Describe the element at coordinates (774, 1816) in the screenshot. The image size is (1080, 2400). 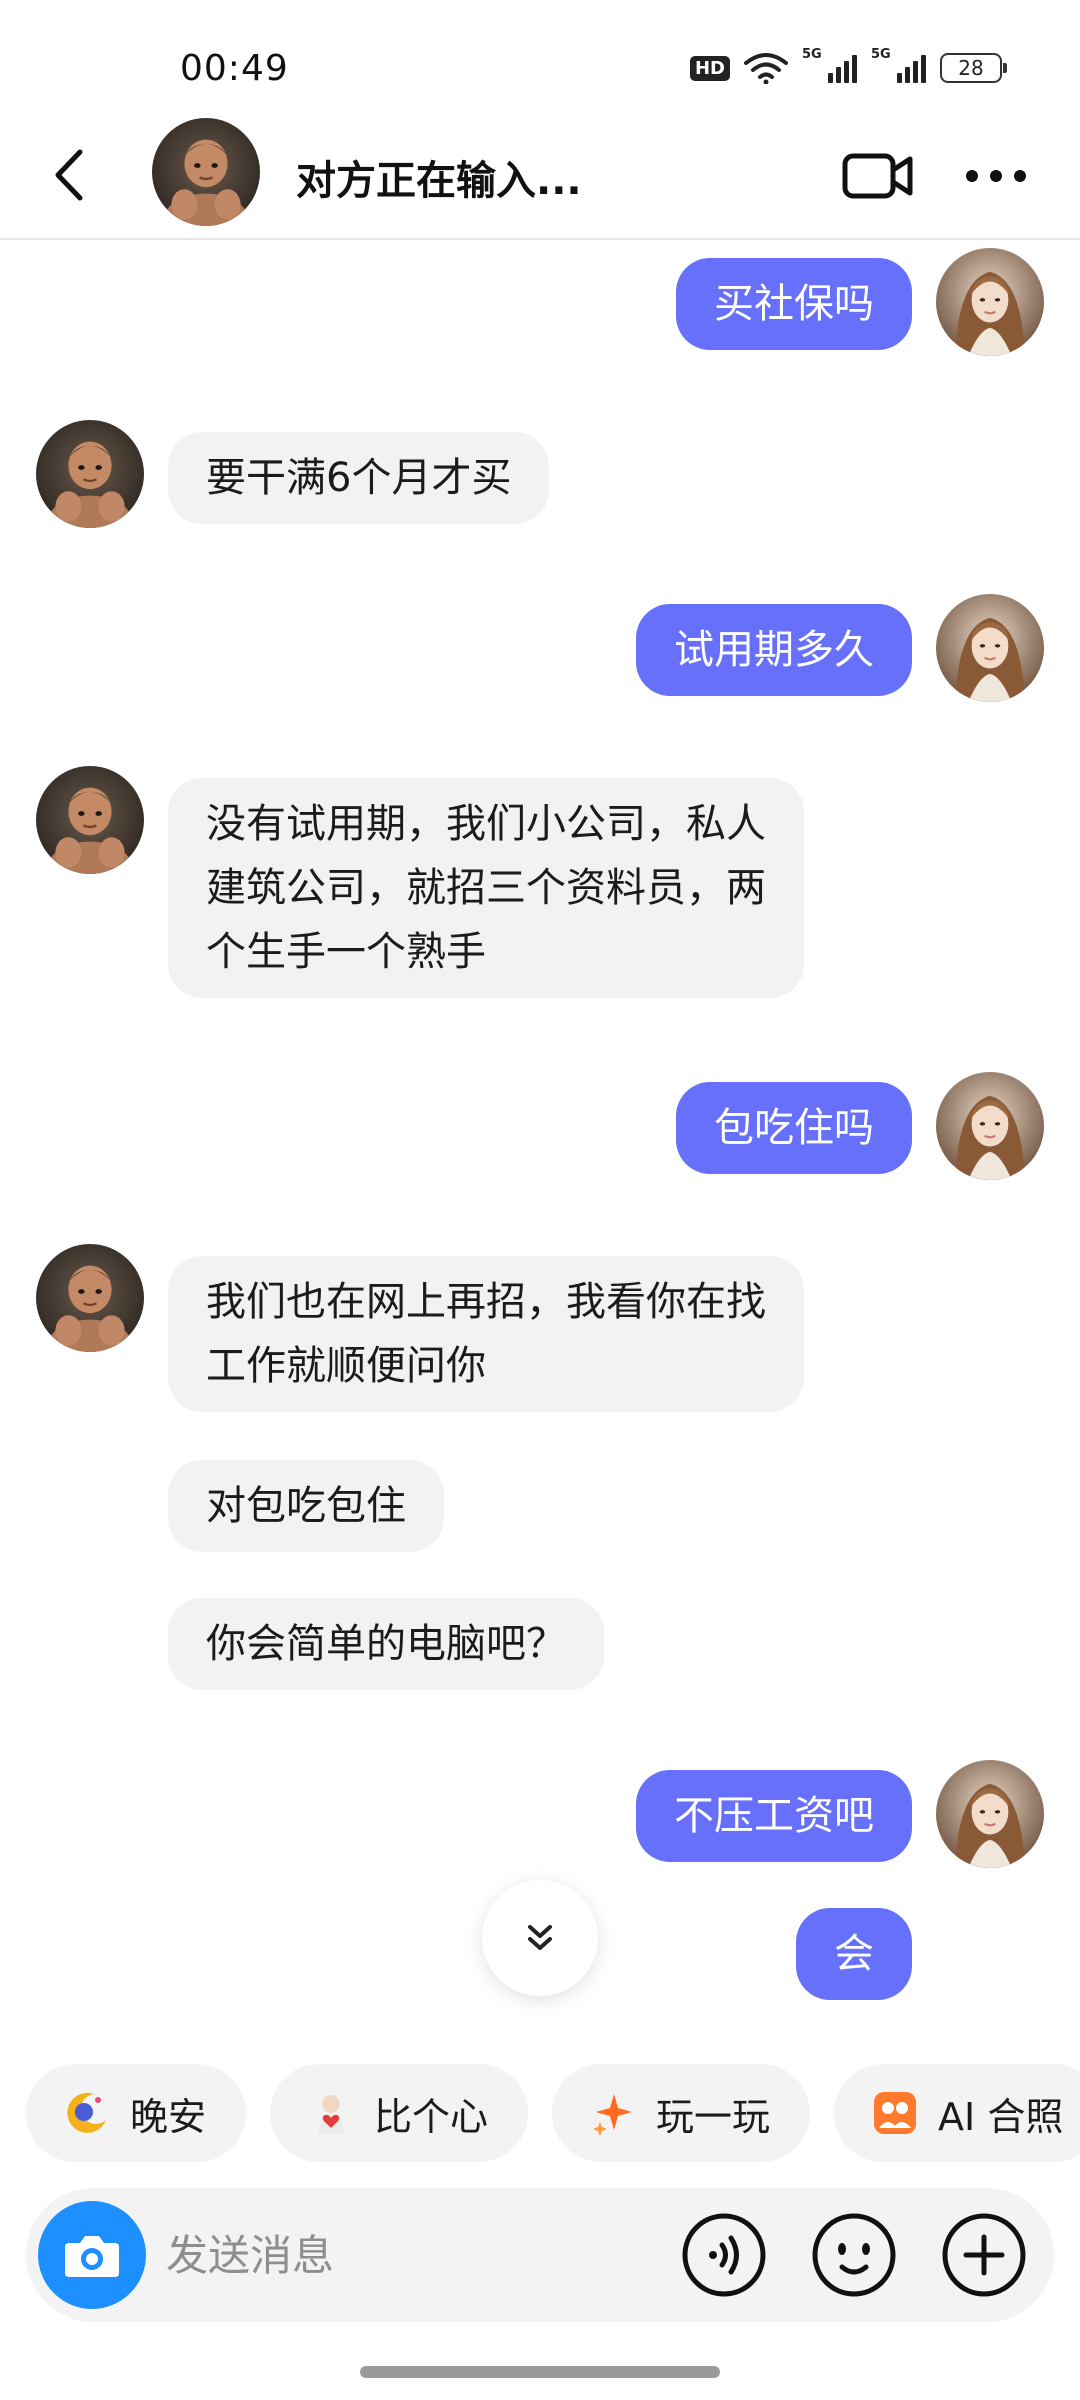
I see `message-bubble-outgoing: 不压工资吧` at that location.